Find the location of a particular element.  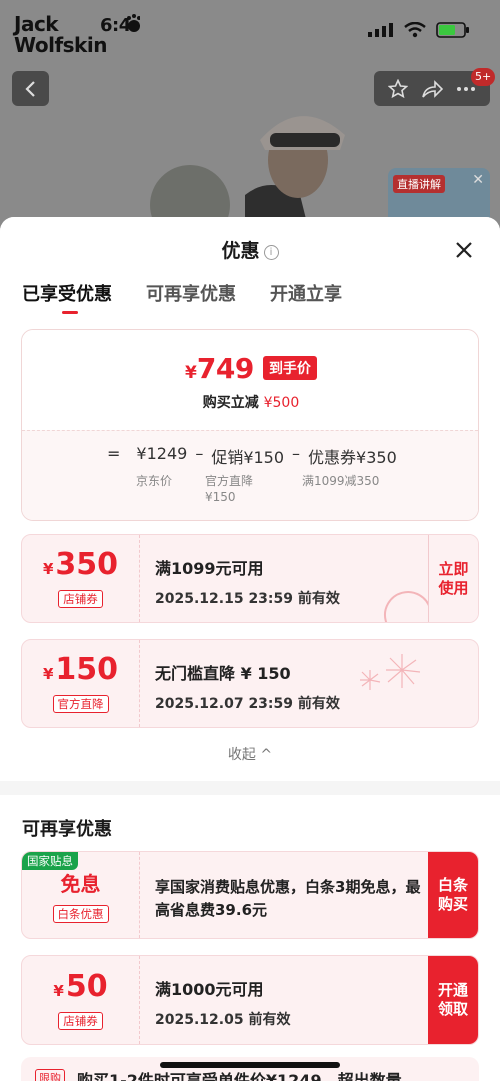

brand-line2: Wolfskin is located at coordinates (60, 45).